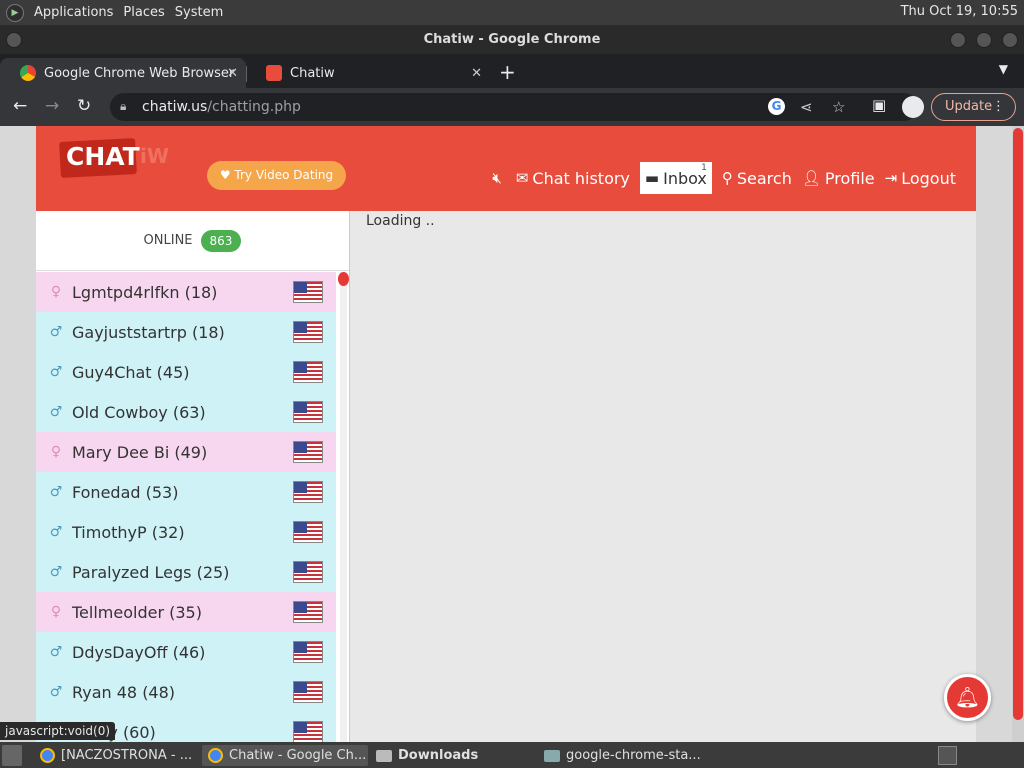  Describe the element at coordinates (139, 412) in the screenshot. I see `user-name: Old Cowboy (63)` at that location.